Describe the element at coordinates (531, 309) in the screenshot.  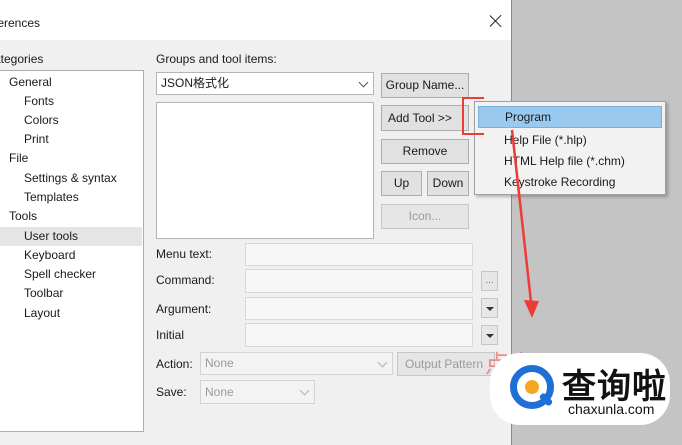
I see `arrow-head` at that location.